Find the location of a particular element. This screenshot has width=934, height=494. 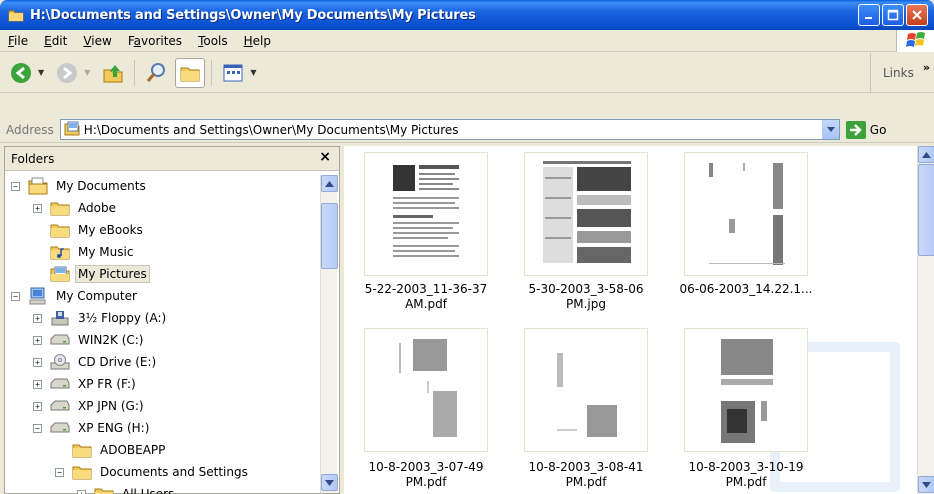

tree-item-documents-and-settings: − Documents and Settings is located at coordinates (152, 472).